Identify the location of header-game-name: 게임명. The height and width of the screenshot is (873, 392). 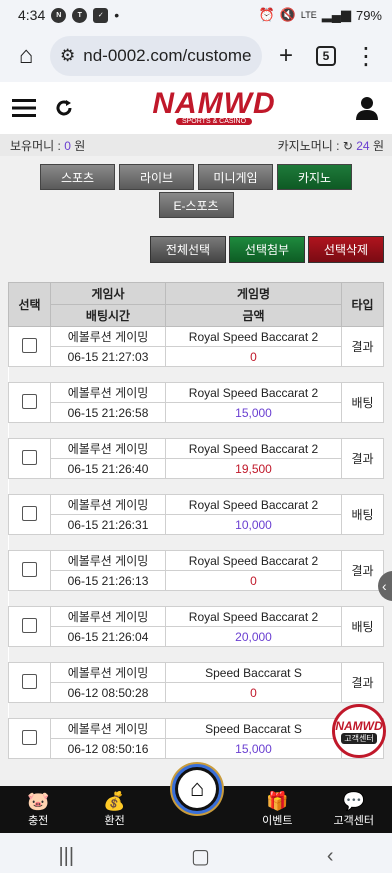
(253, 293).